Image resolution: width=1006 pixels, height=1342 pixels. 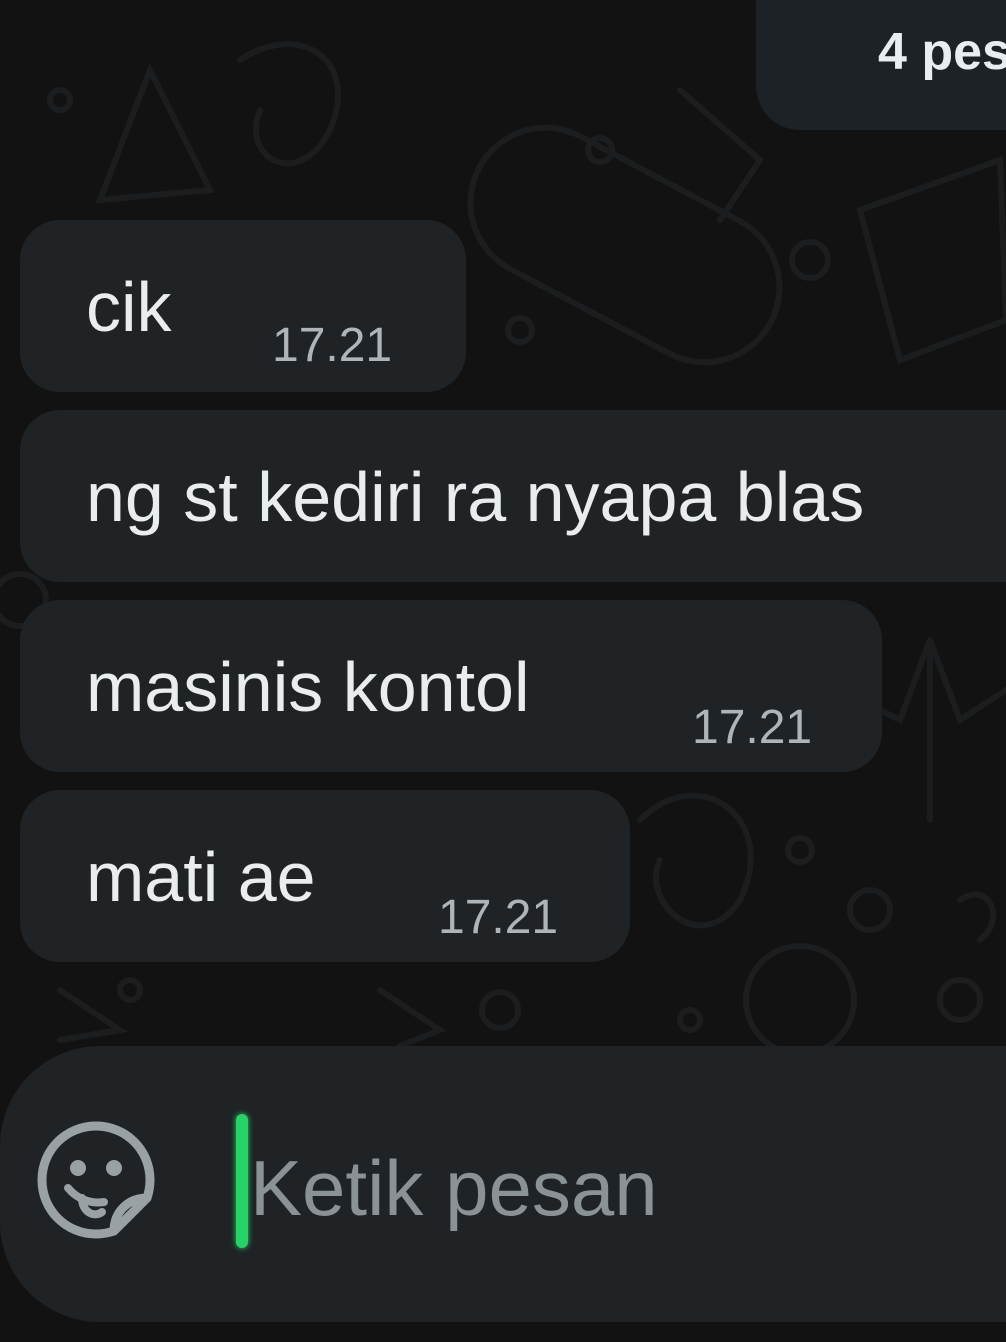 I want to click on text-cursor, so click(x=242, y=1181).